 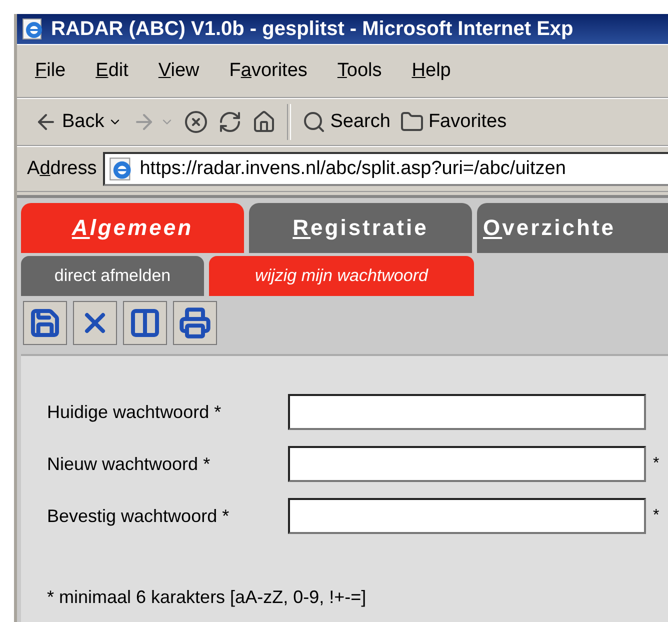 What do you see at coordinates (138, 516) in the screenshot?
I see `field-label: Bevestig wachtwoord *` at bounding box center [138, 516].